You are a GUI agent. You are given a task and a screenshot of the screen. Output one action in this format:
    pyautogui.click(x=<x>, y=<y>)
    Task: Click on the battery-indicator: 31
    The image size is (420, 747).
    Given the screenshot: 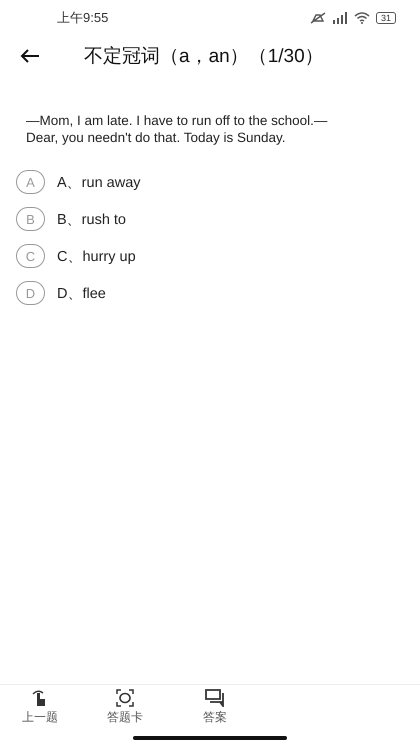 What is the action you would take?
    pyautogui.click(x=386, y=18)
    